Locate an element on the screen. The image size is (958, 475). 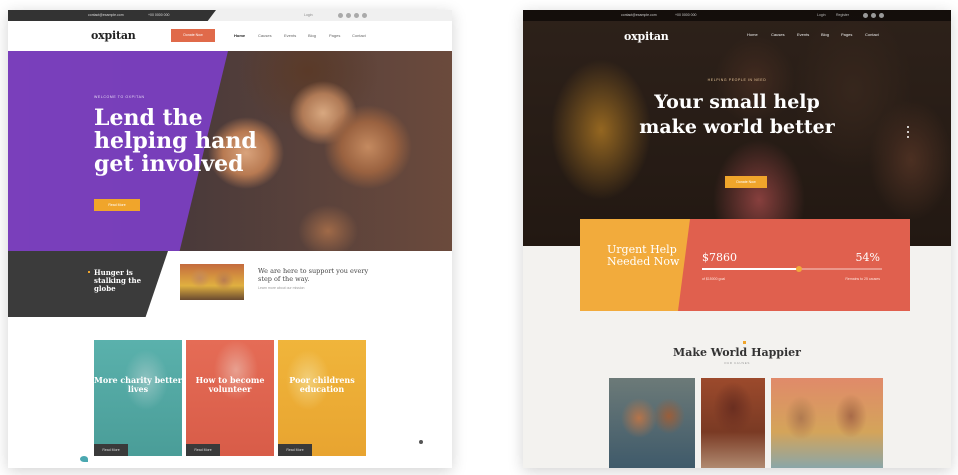
section-heading: Make World Happier is located at coordinates (737, 352).